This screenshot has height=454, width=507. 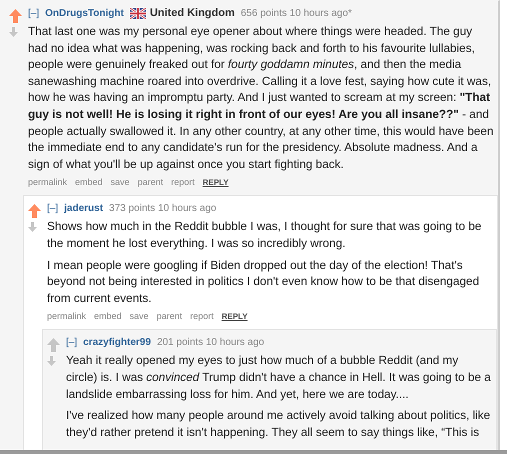 I want to click on score-time: 656 points 10 hours ago*, so click(x=296, y=13).